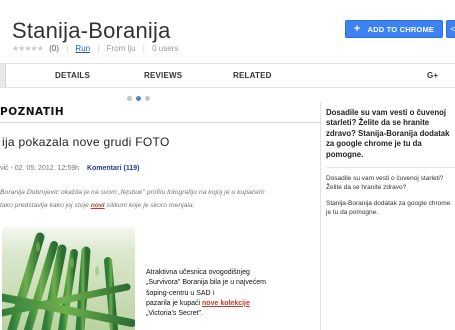 The width and height of the screenshot is (455, 330). What do you see at coordinates (165, 48) in the screenshot?
I see `users-count: 0 users` at bounding box center [165, 48].